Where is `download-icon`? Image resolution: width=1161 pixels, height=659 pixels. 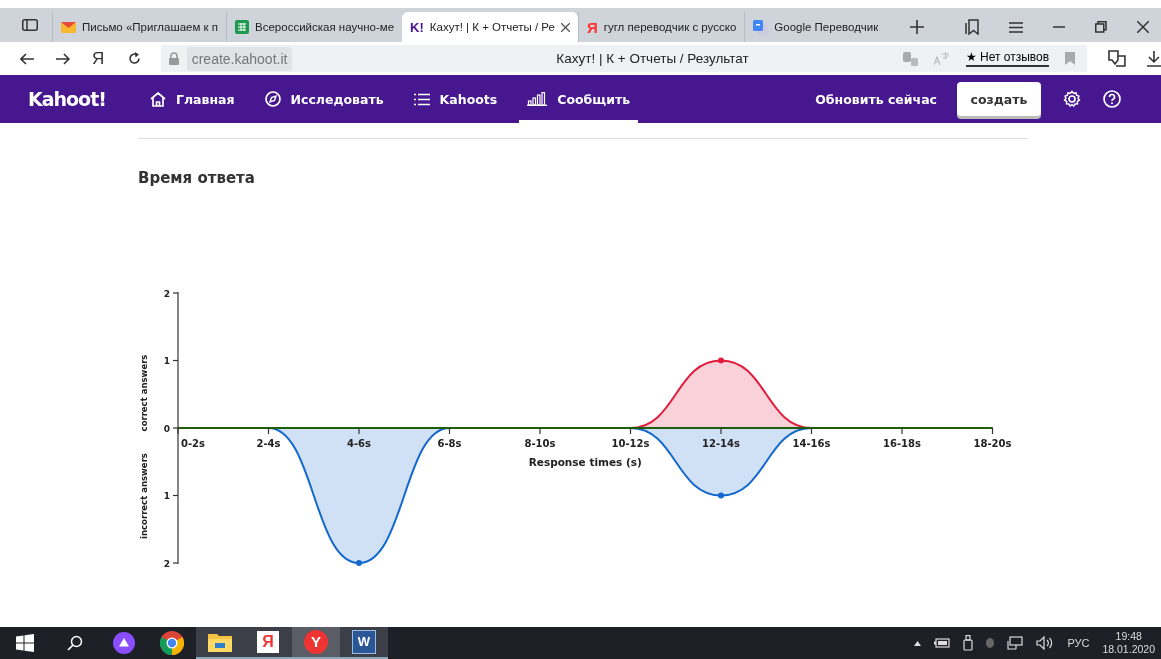
download-icon is located at coordinates (1154, 58).